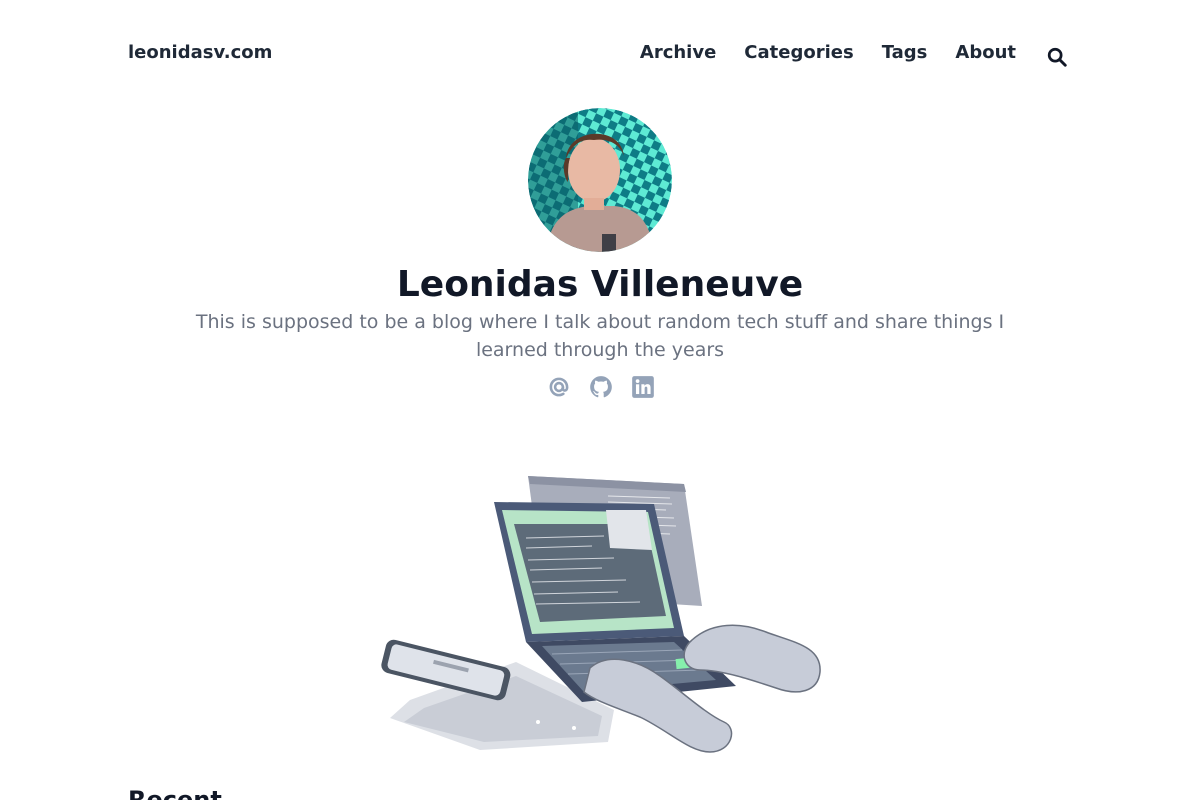 The image size is (1200, 800). Describe the element at coordinates (559, 387) in the screenshot. I see `at-icon` at that location.